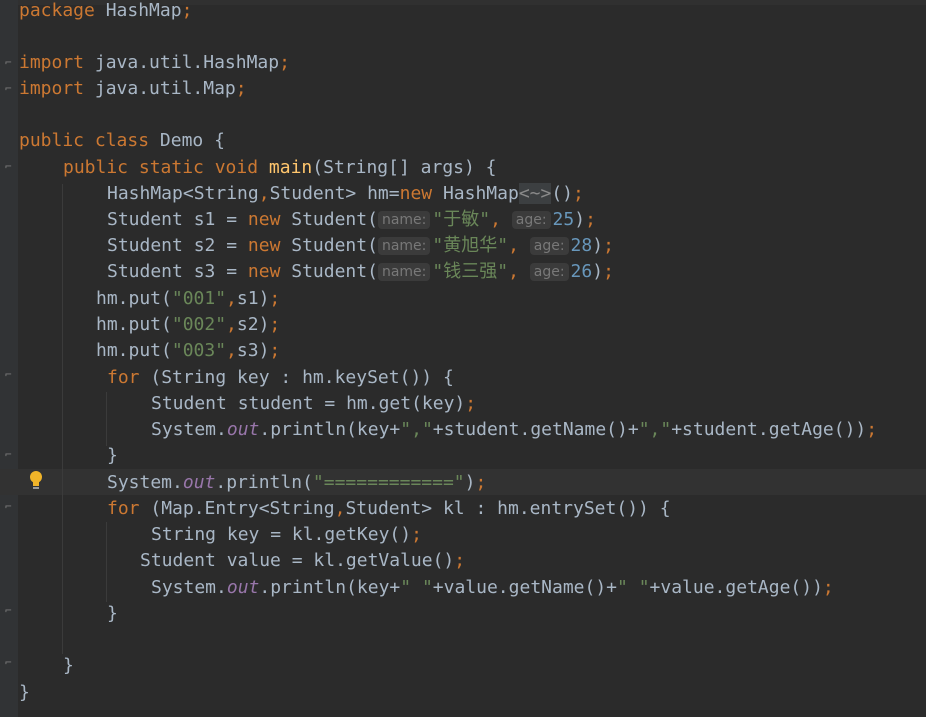 This screenshot has width=926, height=717. What do you see at coordinates (416, 587) in the screenshot?
I see `string-literal: " "` at bounding box center [416, 587].